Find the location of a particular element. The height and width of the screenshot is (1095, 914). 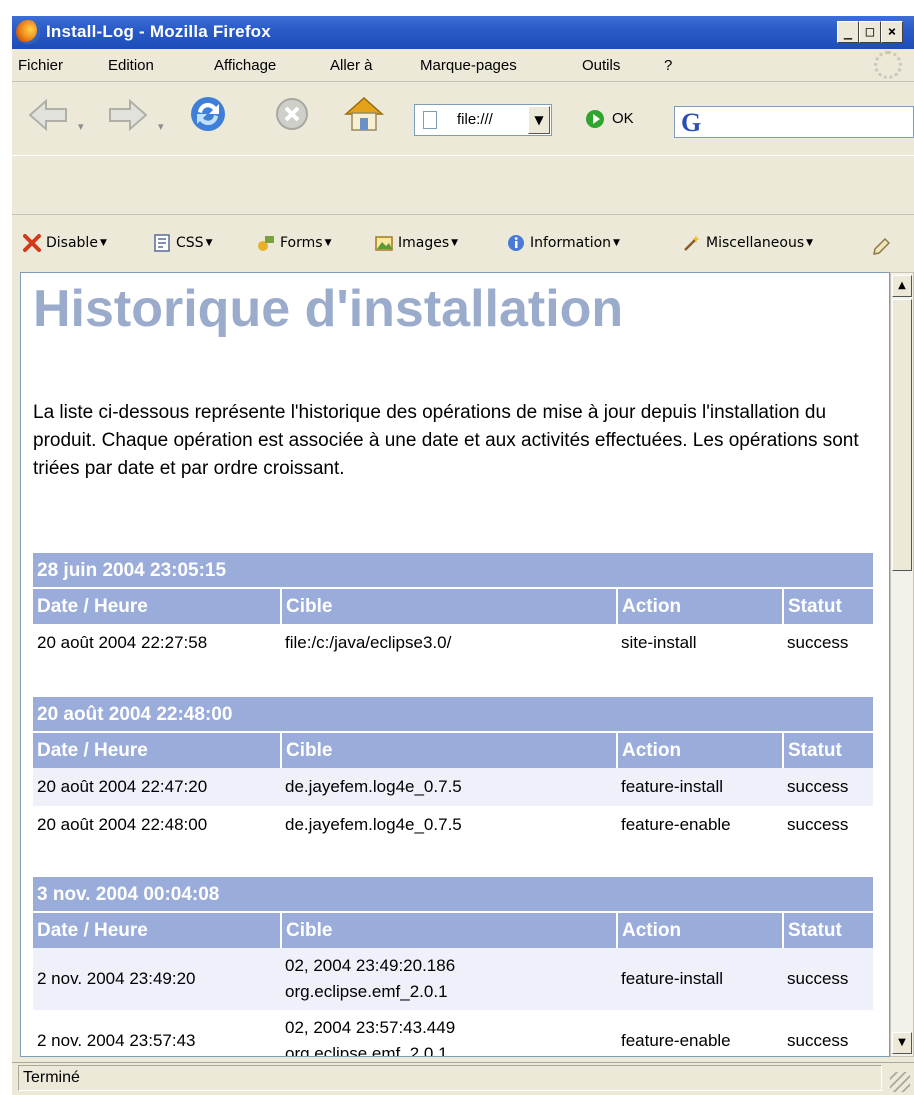

menu-edition: Edition is located at coordinates (131, 65).